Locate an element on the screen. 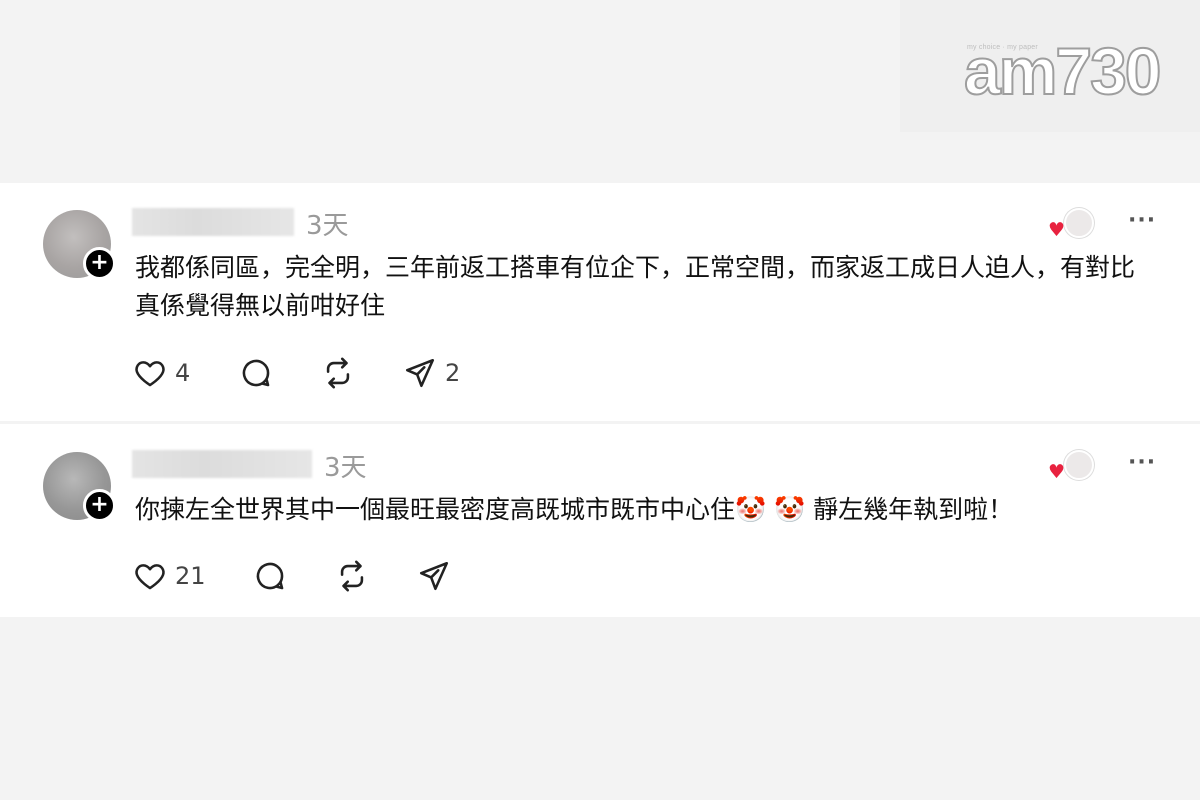  action-bar: 21 is located at coordinates (313, 576).